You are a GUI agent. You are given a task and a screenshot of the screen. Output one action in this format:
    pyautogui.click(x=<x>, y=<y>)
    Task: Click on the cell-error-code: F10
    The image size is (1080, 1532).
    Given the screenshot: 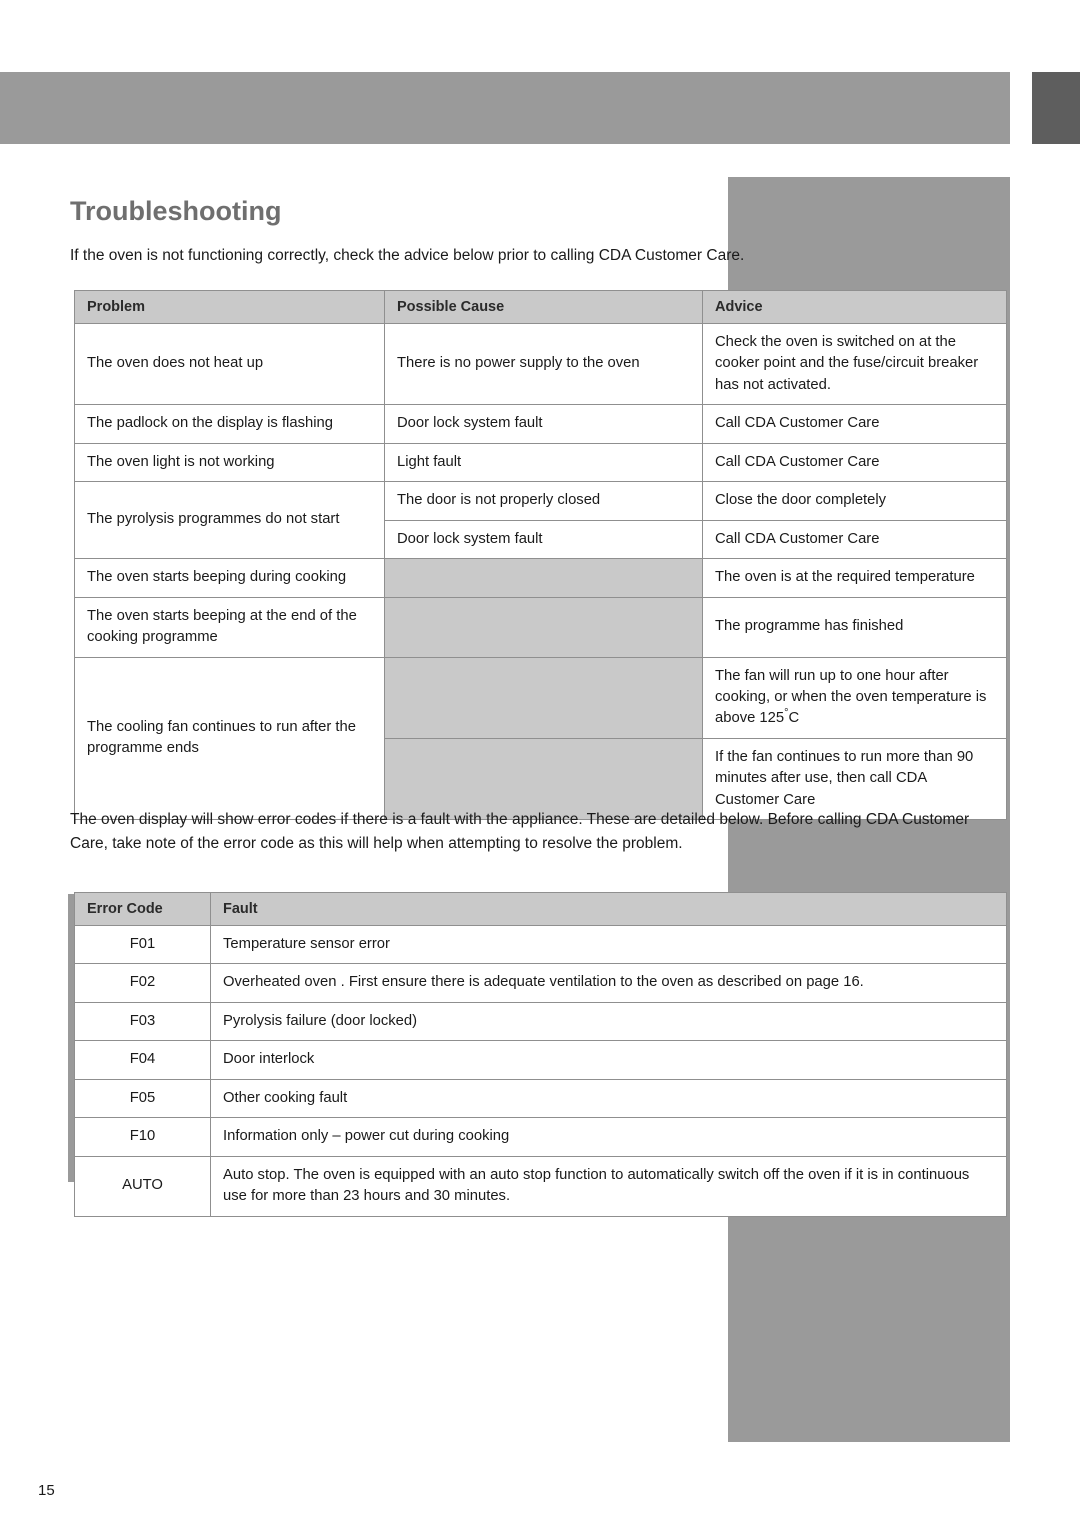 What is the action you would take?
    pyautogui.click(x=142, y=1137)
    